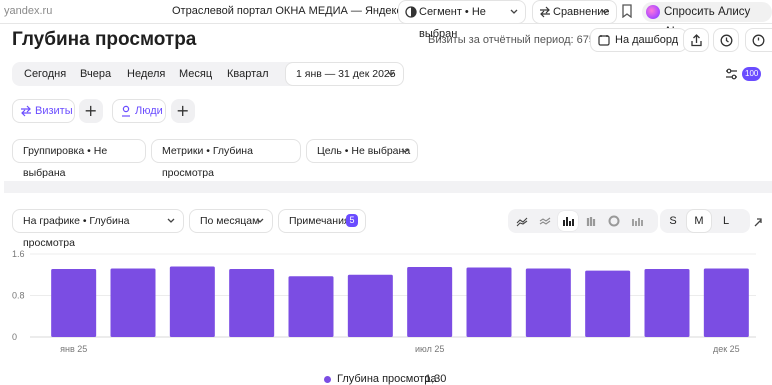  I want to click on goal-label: Цель • Не выбрана, so click(364, 151).